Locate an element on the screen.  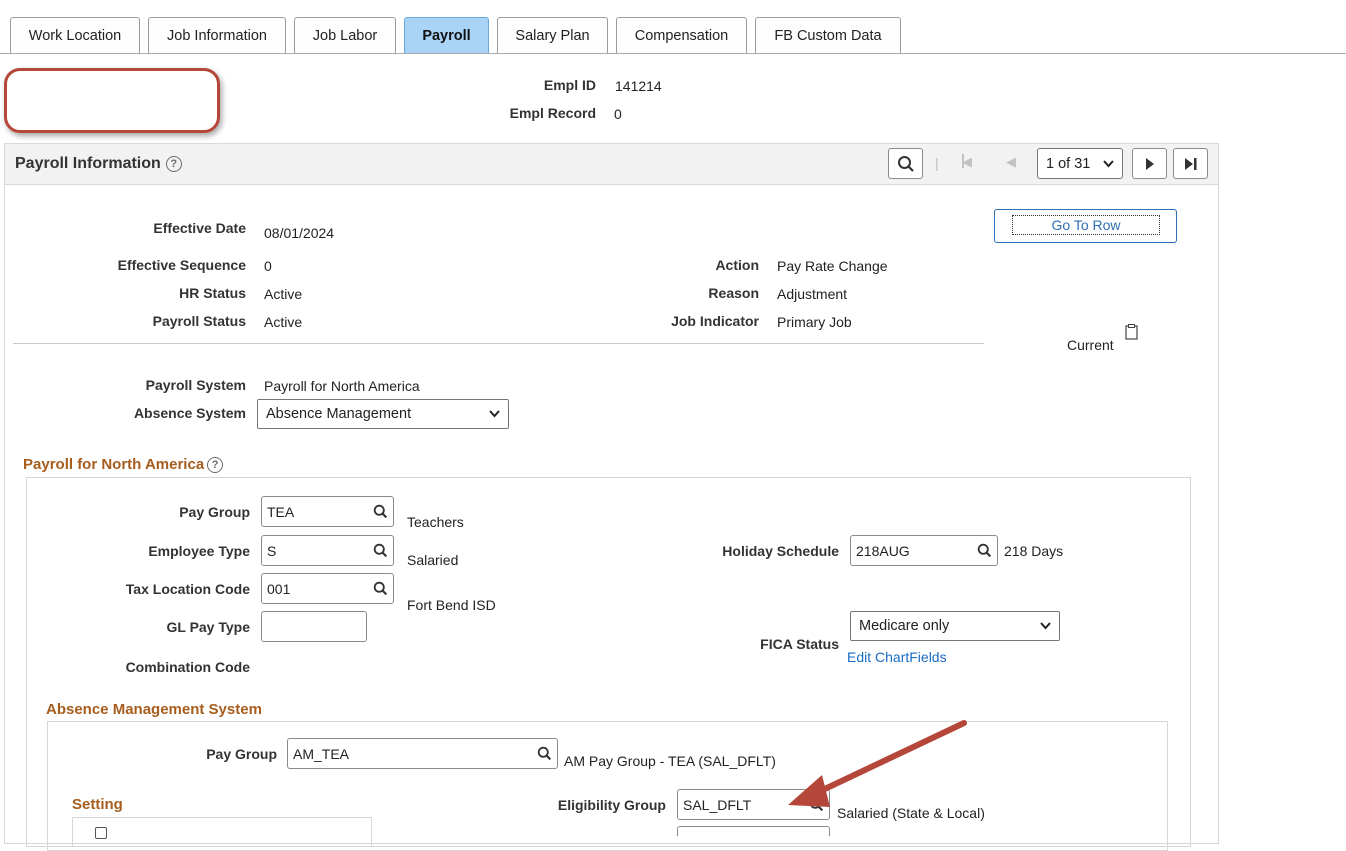
reason-label: Reason is located at coordinates (733, 293).